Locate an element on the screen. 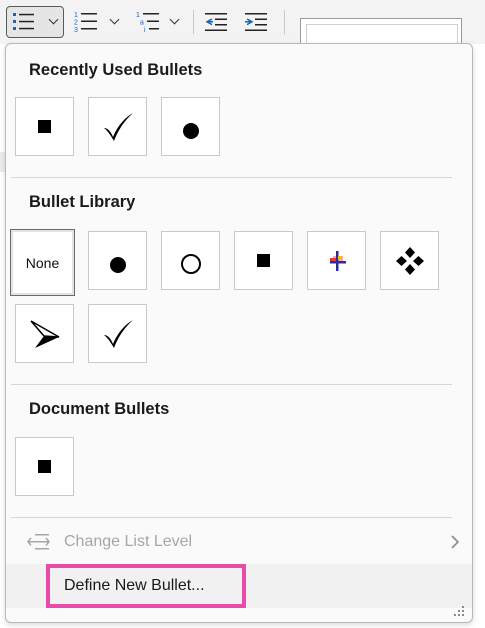 This screenshot has height=628, width=485. colorful-square-icon is located at coordinates (337, 260).